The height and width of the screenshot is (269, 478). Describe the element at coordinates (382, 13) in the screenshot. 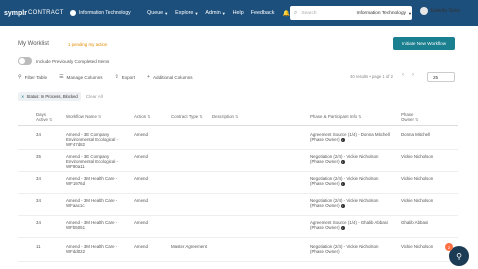

I see `search-scope-selector: Information Technology` at that location.